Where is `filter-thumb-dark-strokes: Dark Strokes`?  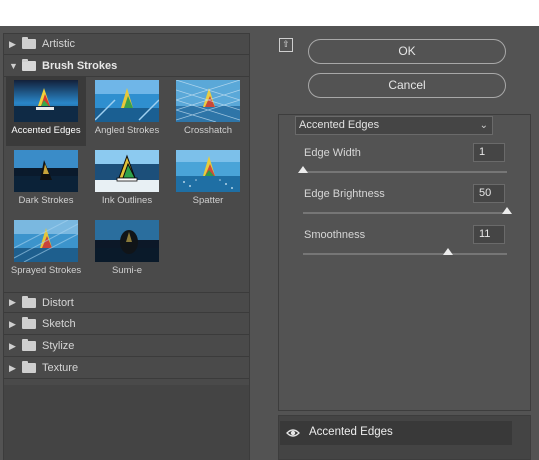
filter-thumb-dark-strokes: Dark Strokes is located at coordinates (46, 181).